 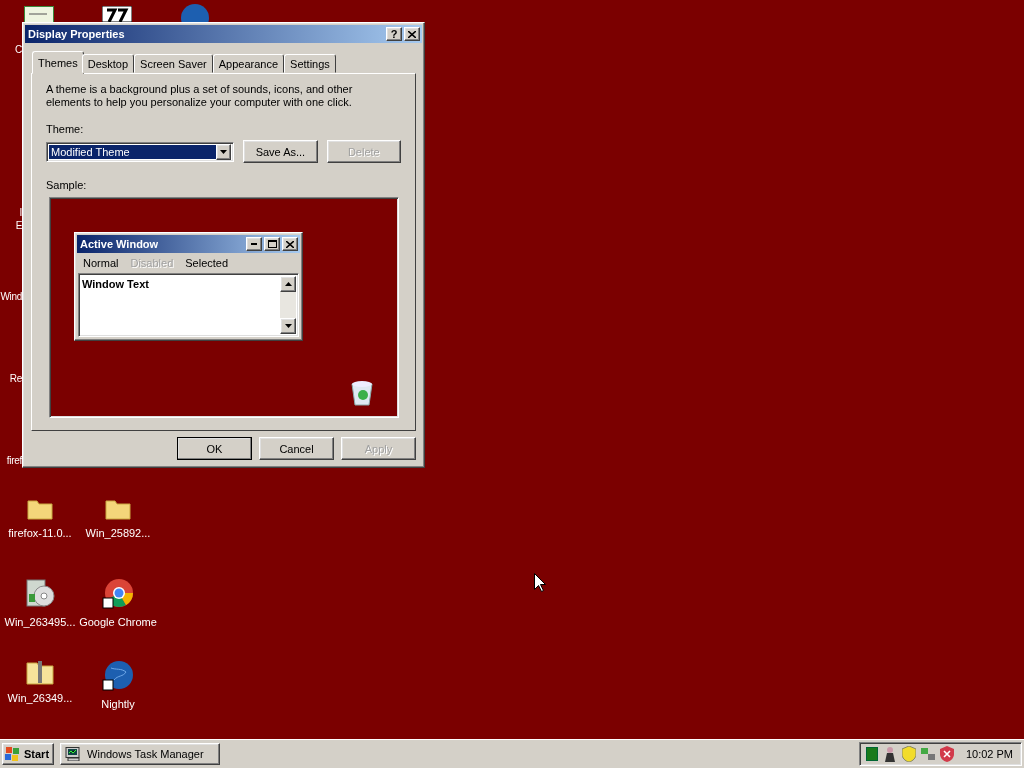 I want to click on icon-label: C, so click(x=18, y=49).